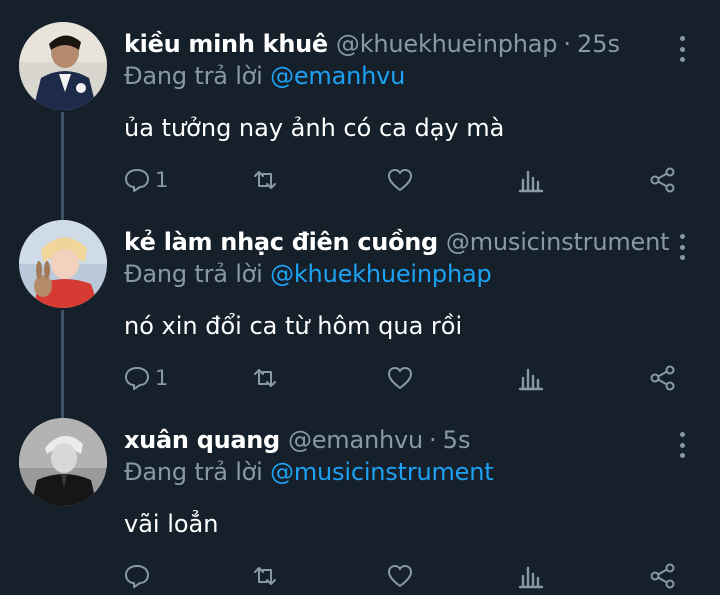 This screenshot has width=720, height=595. Describe the element at coordinates (381, 274) in the screenshot. I see `mention-link: @khuekhueinphap` at that location.